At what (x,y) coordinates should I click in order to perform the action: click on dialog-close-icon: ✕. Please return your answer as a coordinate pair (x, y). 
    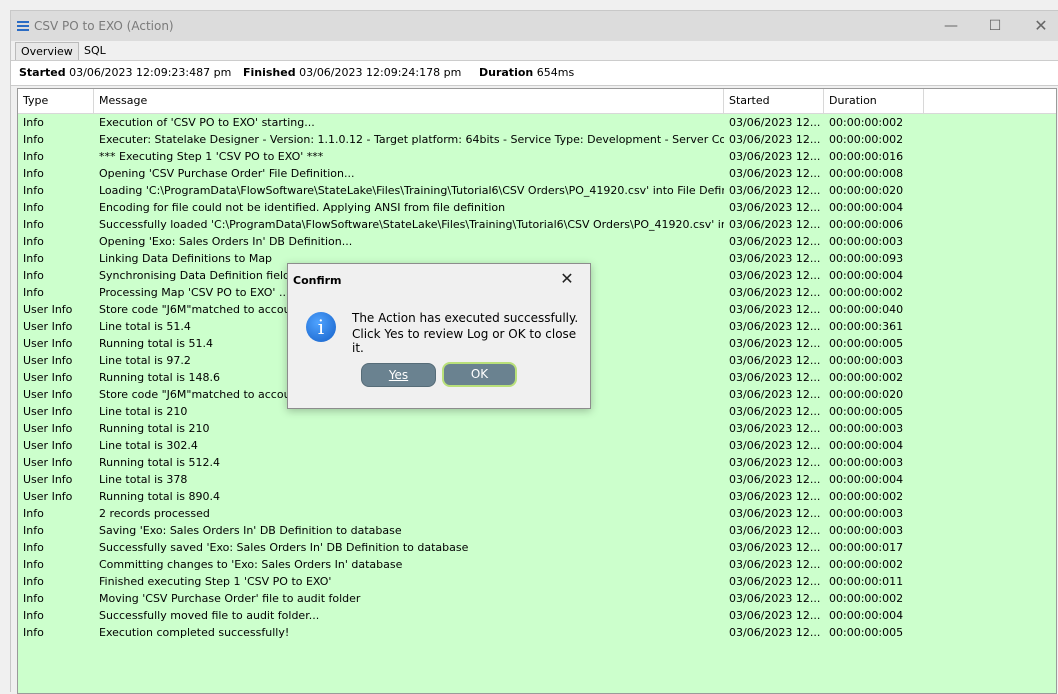
    Looking at the image, I should click on (567, 279).